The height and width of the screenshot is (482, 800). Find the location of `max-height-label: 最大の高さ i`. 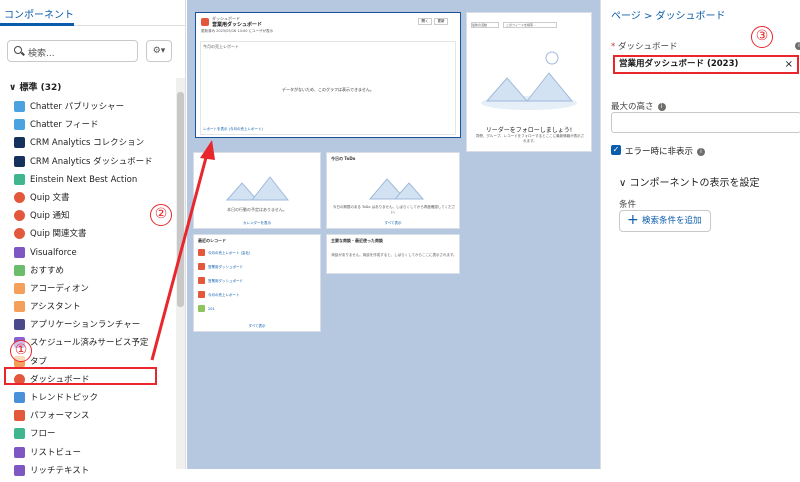

max-height-label: 最大の高さ i is located at coordinates (638, 106).